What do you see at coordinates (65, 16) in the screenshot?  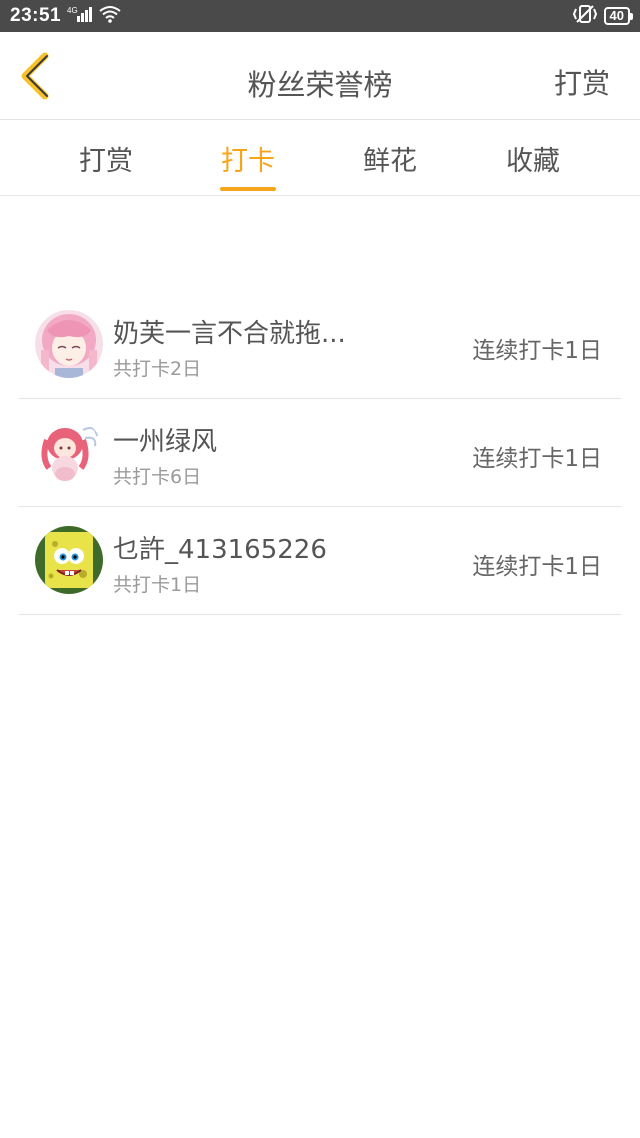 I see `status-left: 23:51 4G` at bounding box center [65, 16].